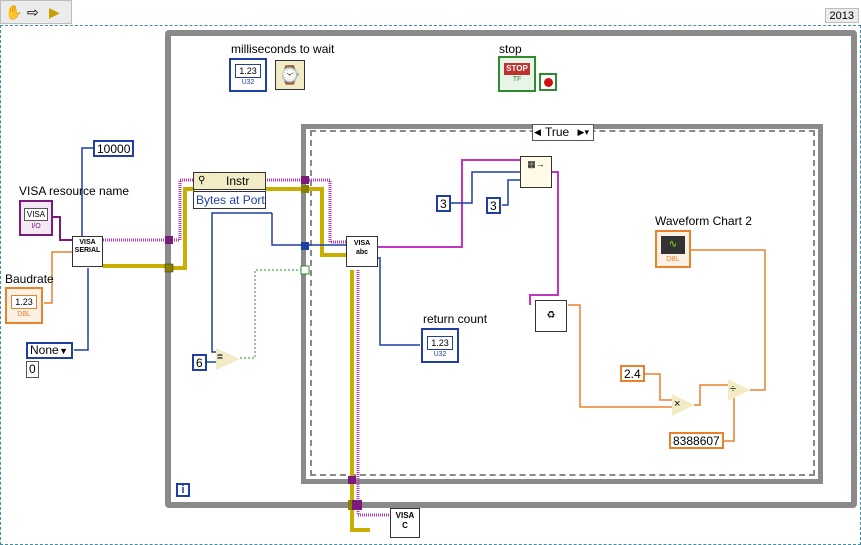 Image resolution: width=861 pixels, height=545 pixels. Describe the element at coordinates (199, 362) in the screenshot. I see `compare-constant: 6` at that location.